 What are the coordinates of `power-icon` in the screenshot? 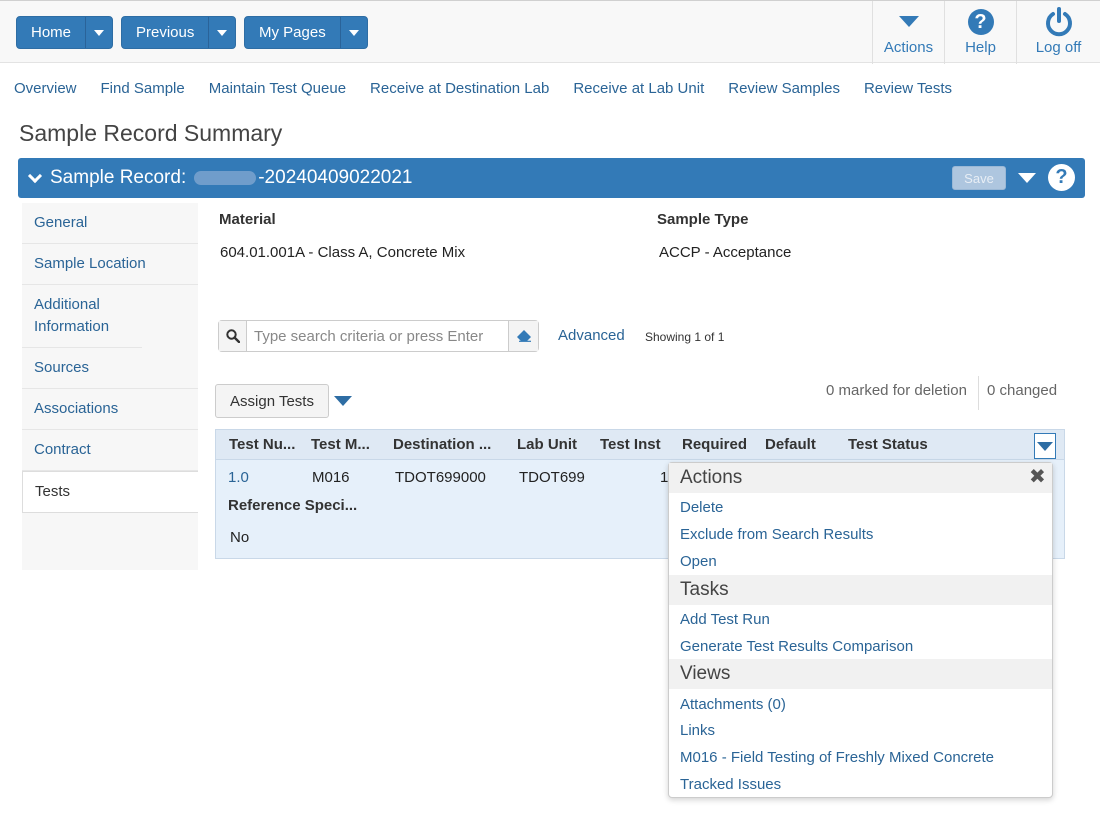 It's located at (1059, 22).